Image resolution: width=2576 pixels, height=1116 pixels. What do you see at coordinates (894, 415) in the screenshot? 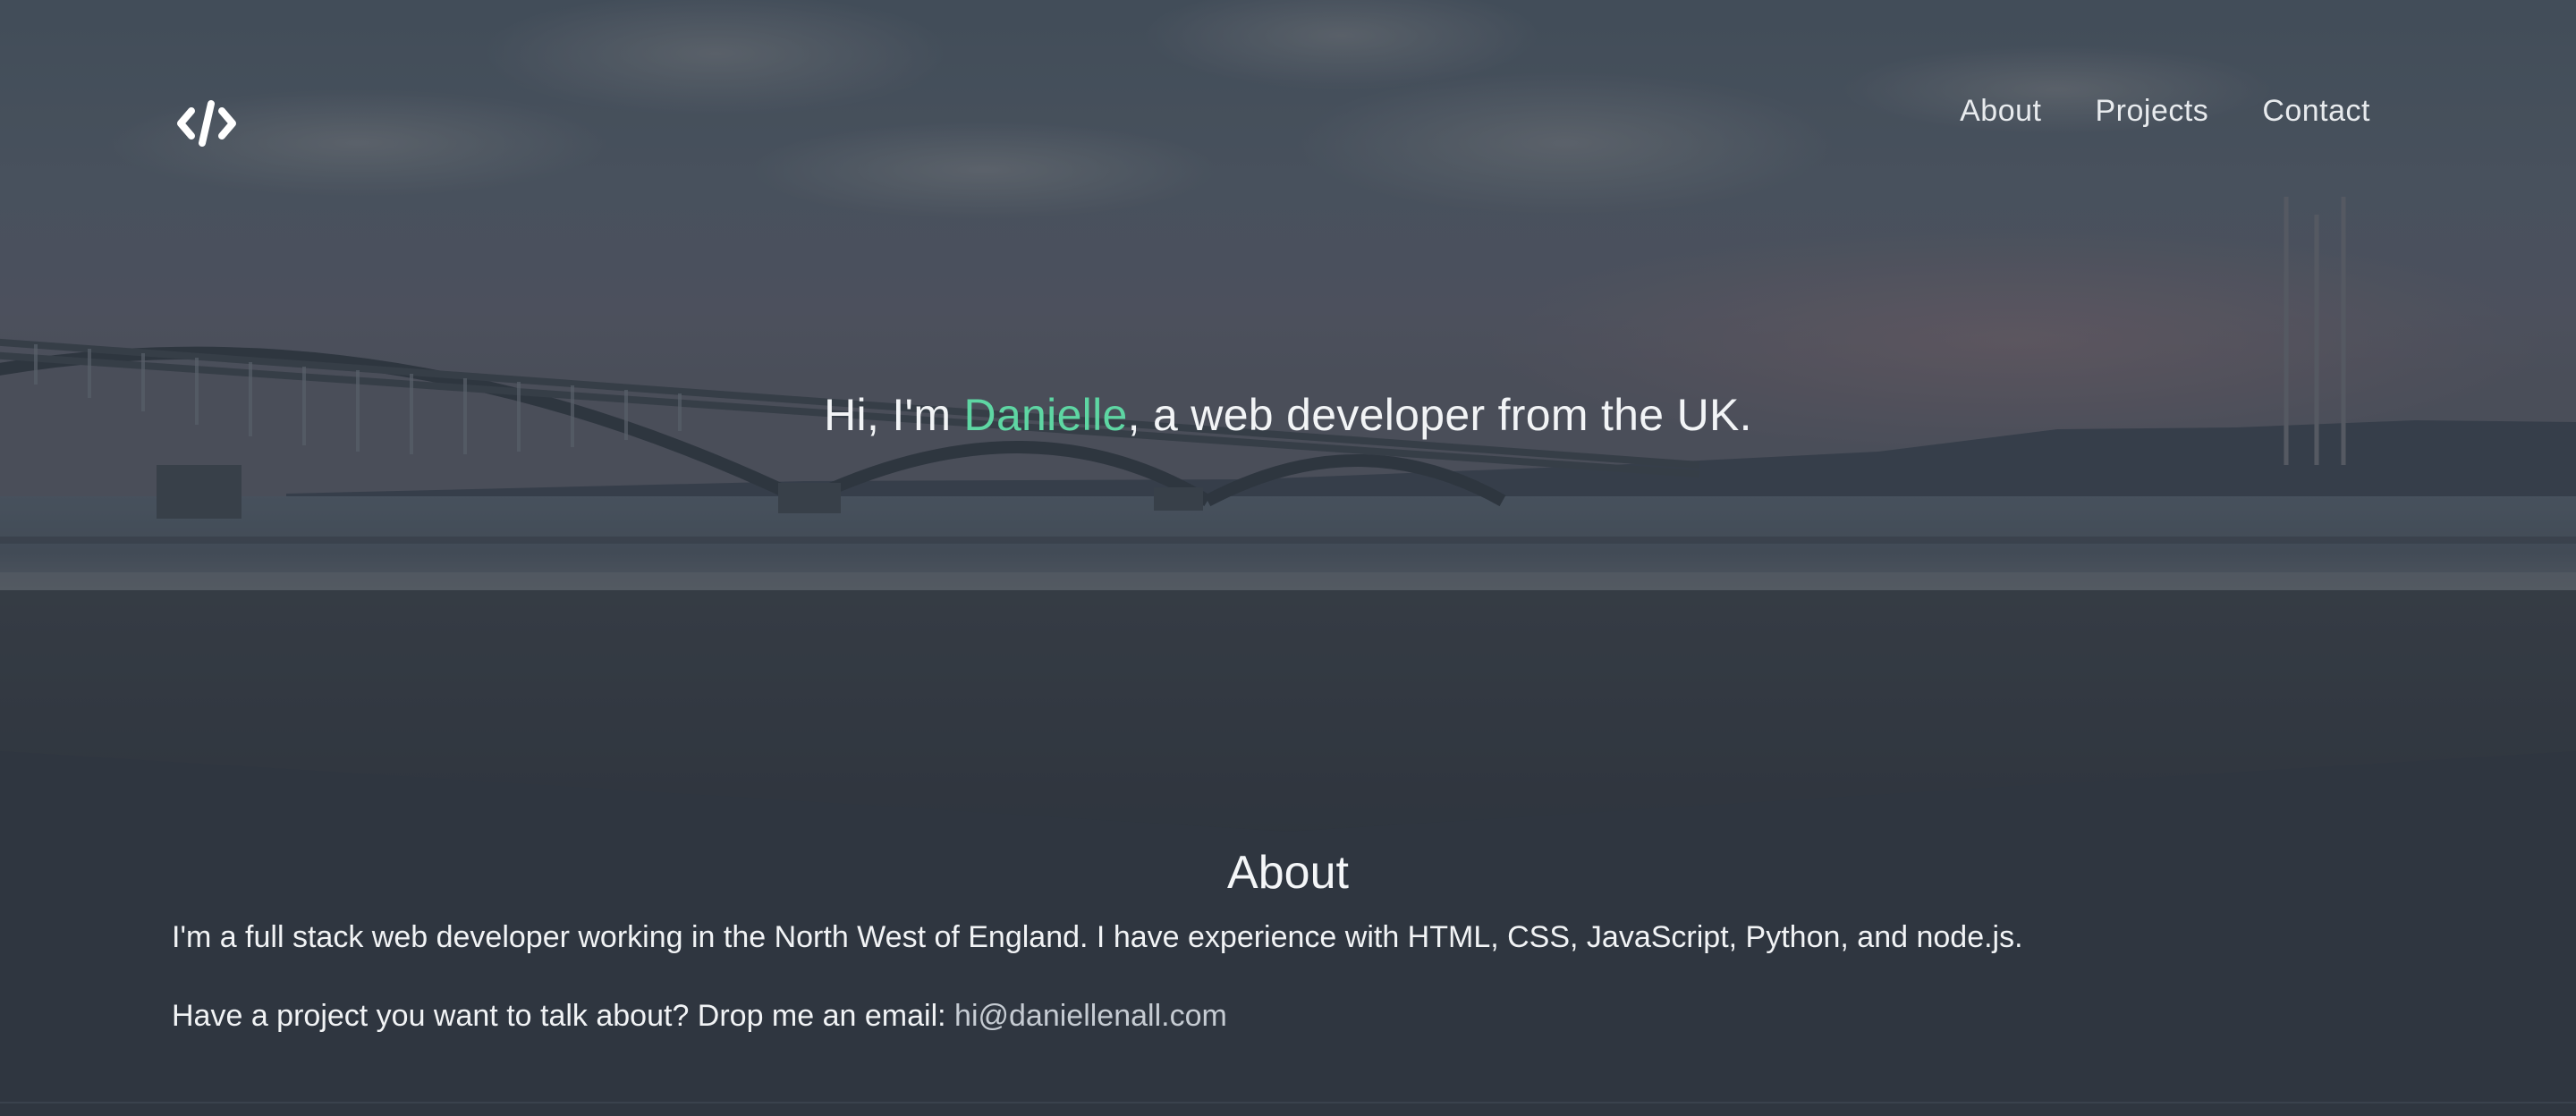
I see `hero-greeting: Hi, I'm` at bounding box center [894, 415].